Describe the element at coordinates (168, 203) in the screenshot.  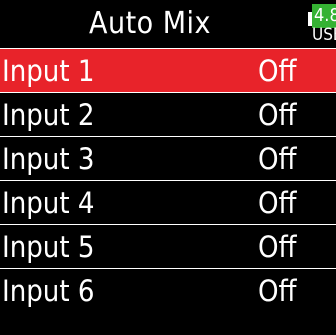
I see `list-item-input-4: Input 4 Off` at that location.